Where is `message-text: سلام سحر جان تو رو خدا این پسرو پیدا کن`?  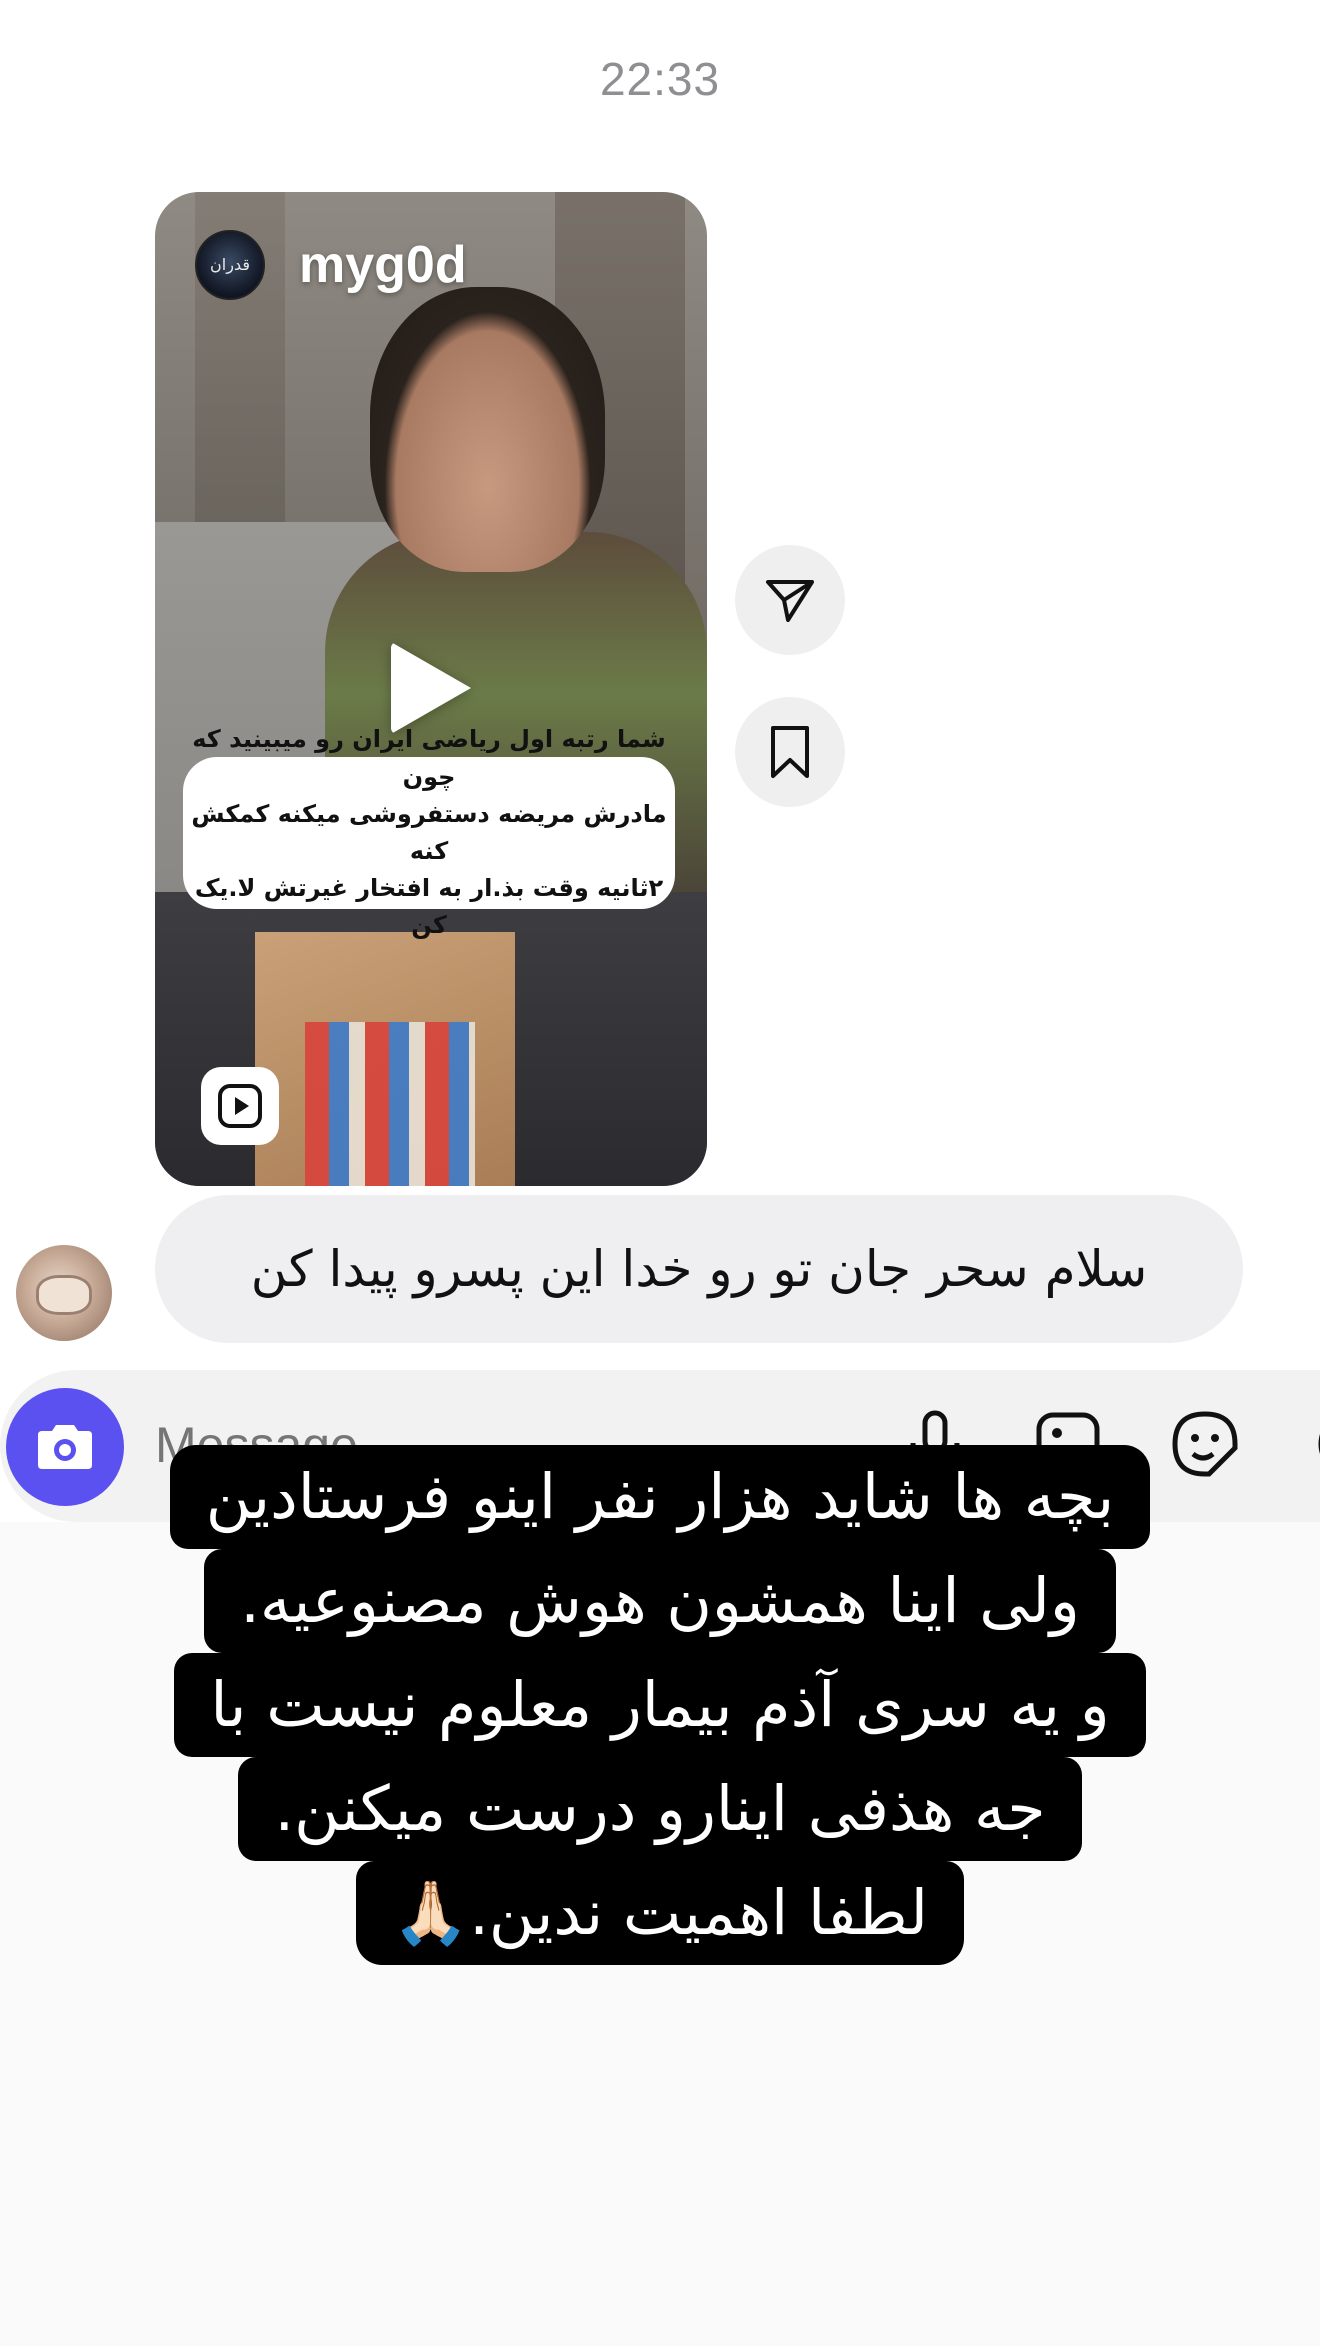
message-text: سلام سحر جان تو رو خدا این پسرو پیدا کن is located at coordinates (699, 1269).